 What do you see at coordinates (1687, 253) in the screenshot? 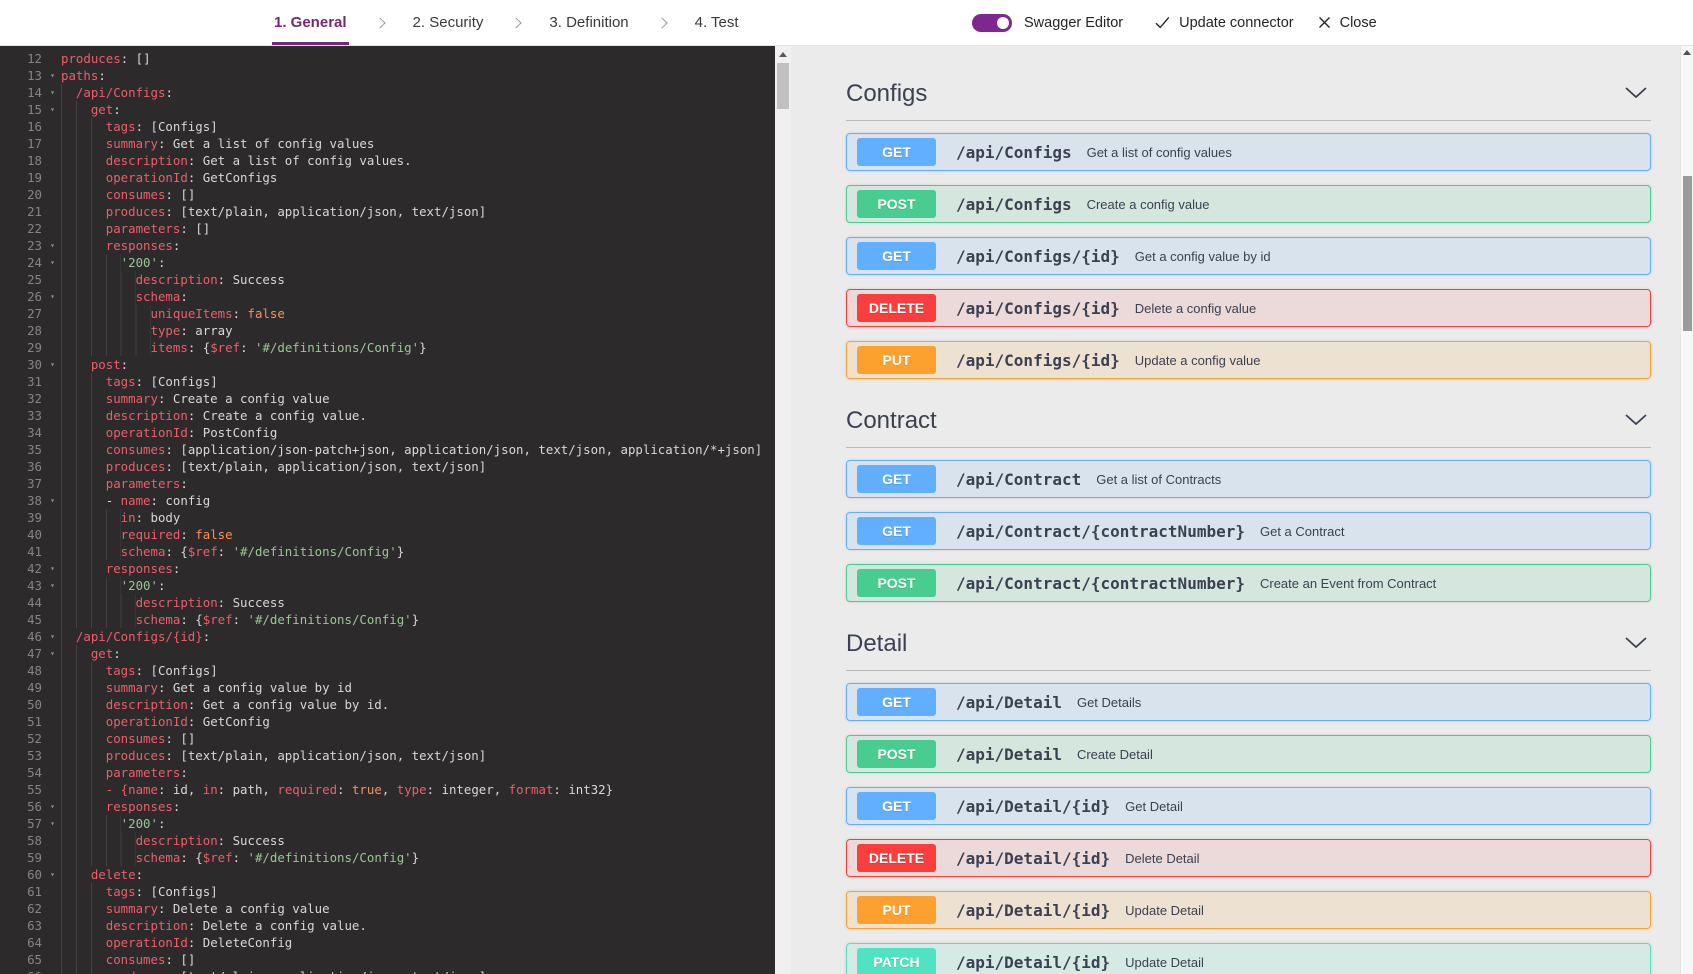
I see `panel-scrollbar-thumb` at bounding box center [1687, 253].